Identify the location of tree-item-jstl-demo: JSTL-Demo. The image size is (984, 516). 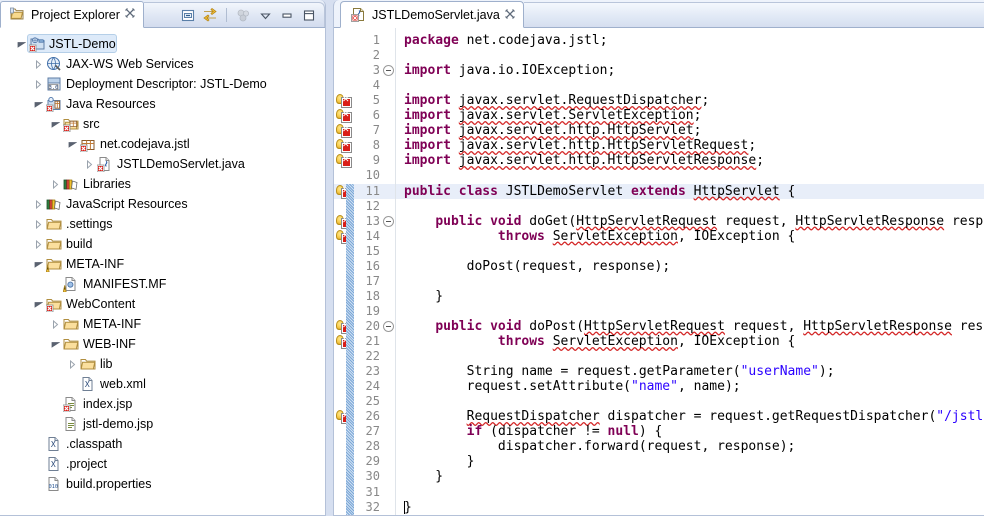
(162, 44).